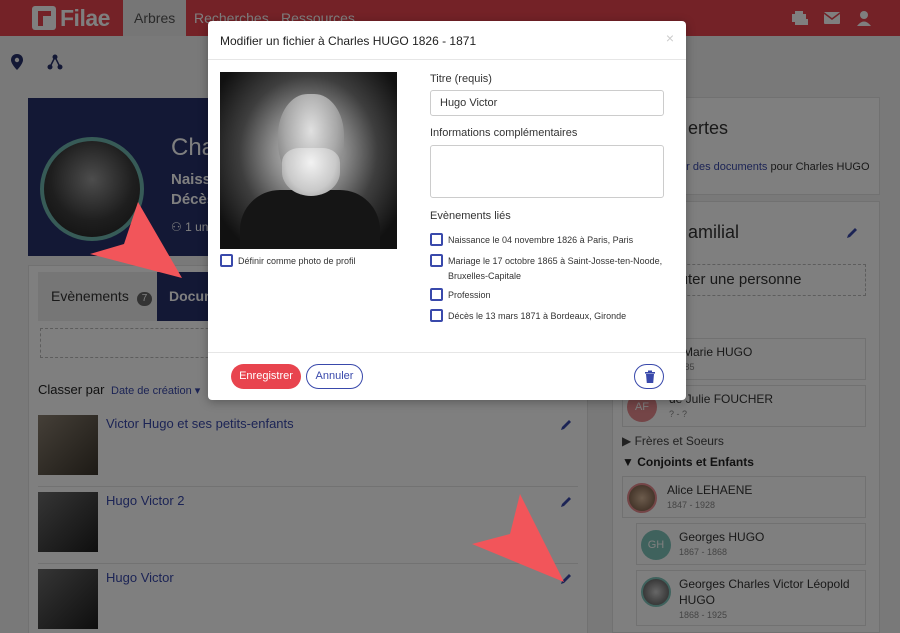 Image resolution: width=900 pixels, height=633 pixels. I want to click on event-label: Profession, so click(469, 295).